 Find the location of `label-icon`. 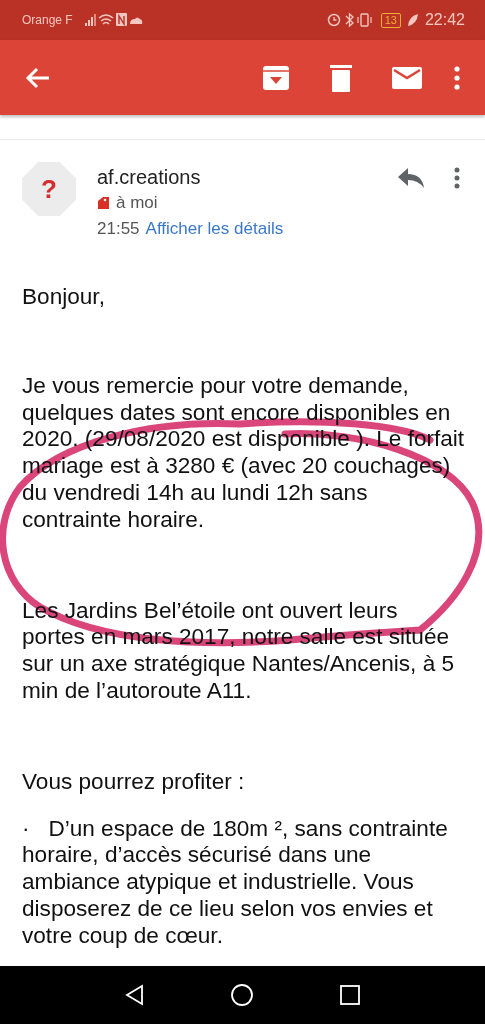

label-icon is located at coordinates (103, 203).